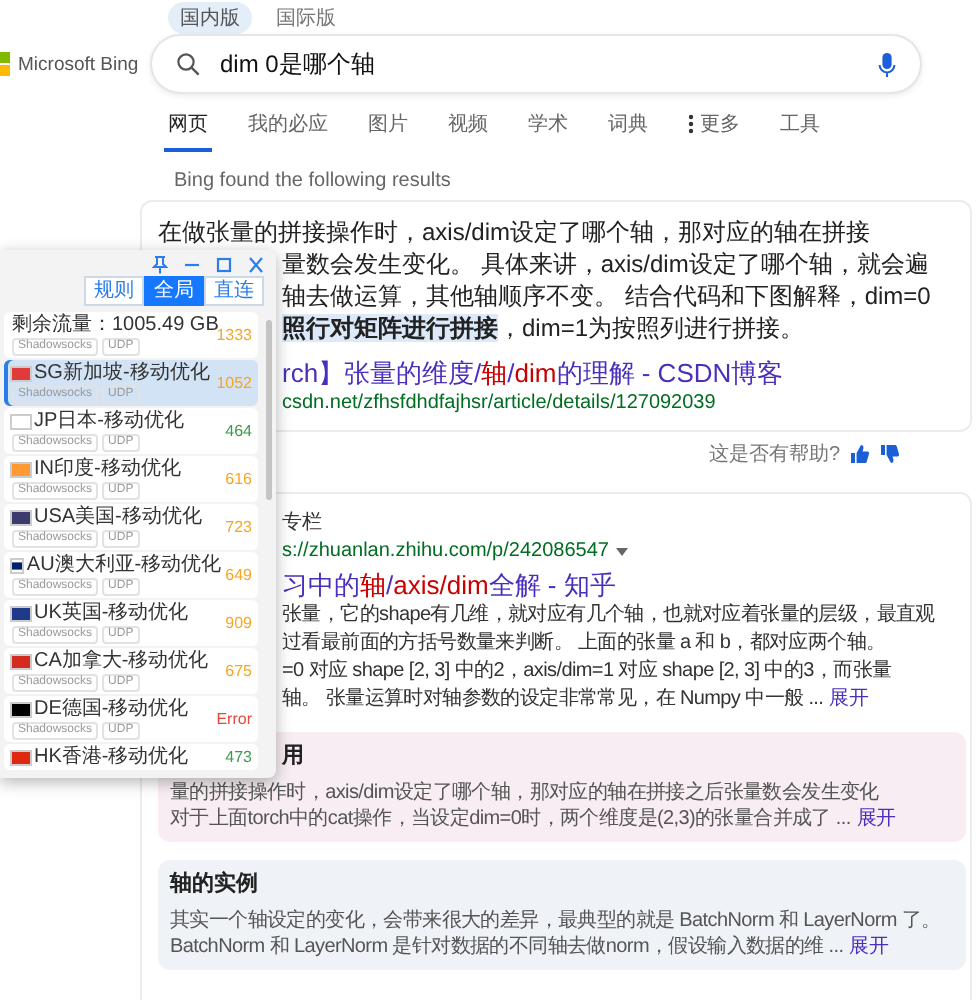 This screenshot has height=1000, width=978. Describe the element at coordinates (468, 131) in the screenshot. I see `nav-tab: 视频` at that location.